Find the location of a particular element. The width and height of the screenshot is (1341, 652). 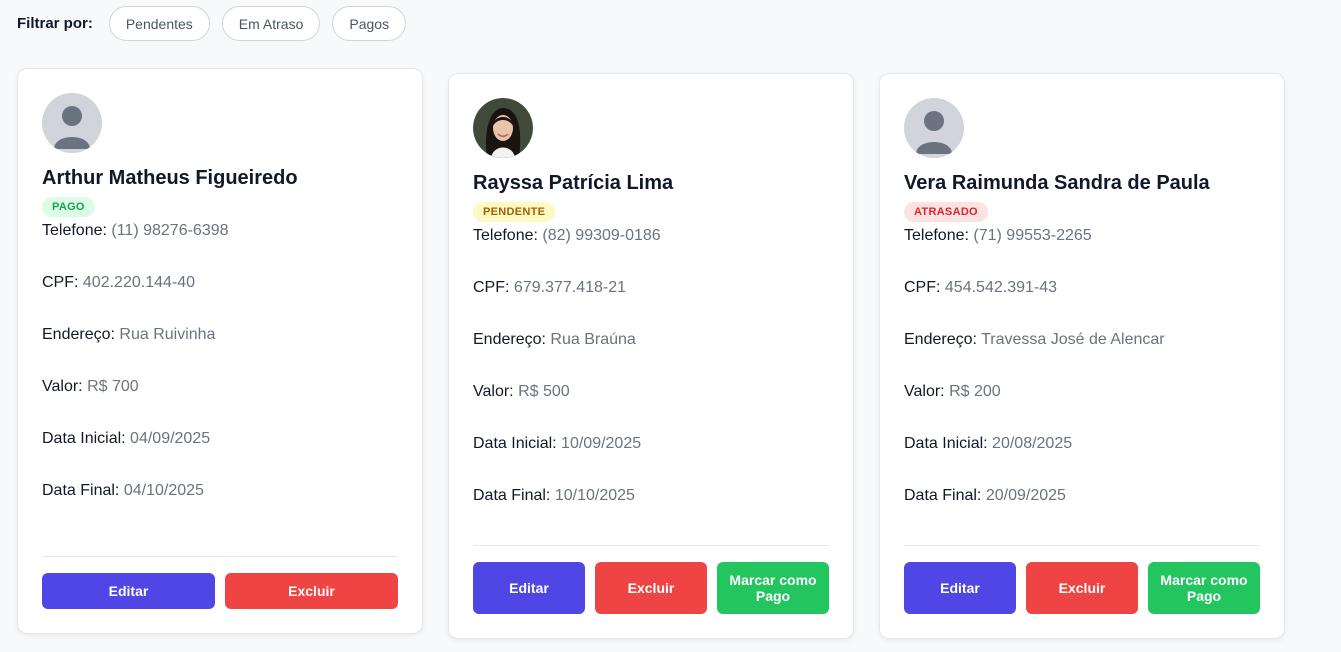

cpf-field: CPF: 679.377.418-21 is located at coordinates (651, 304).